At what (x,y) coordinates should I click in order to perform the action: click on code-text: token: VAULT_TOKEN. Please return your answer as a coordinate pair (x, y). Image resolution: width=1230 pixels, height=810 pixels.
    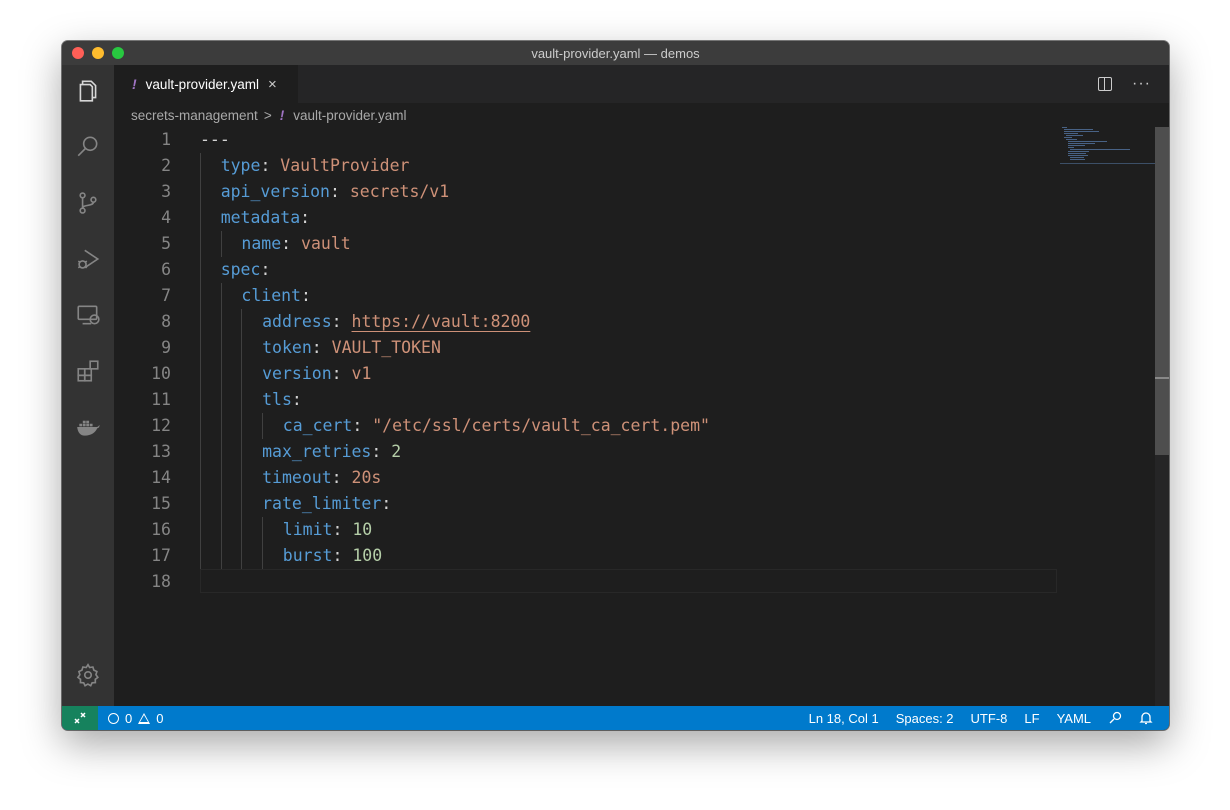
    Looking at the image, I should click on (351, 348).